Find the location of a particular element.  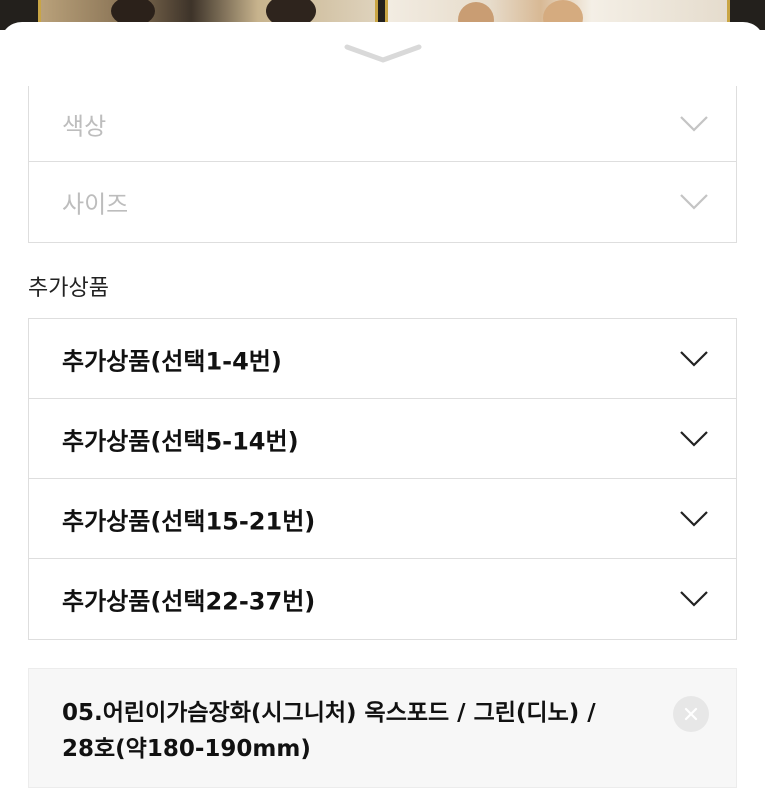

remove-option-button is located at coordinates (691, 714).